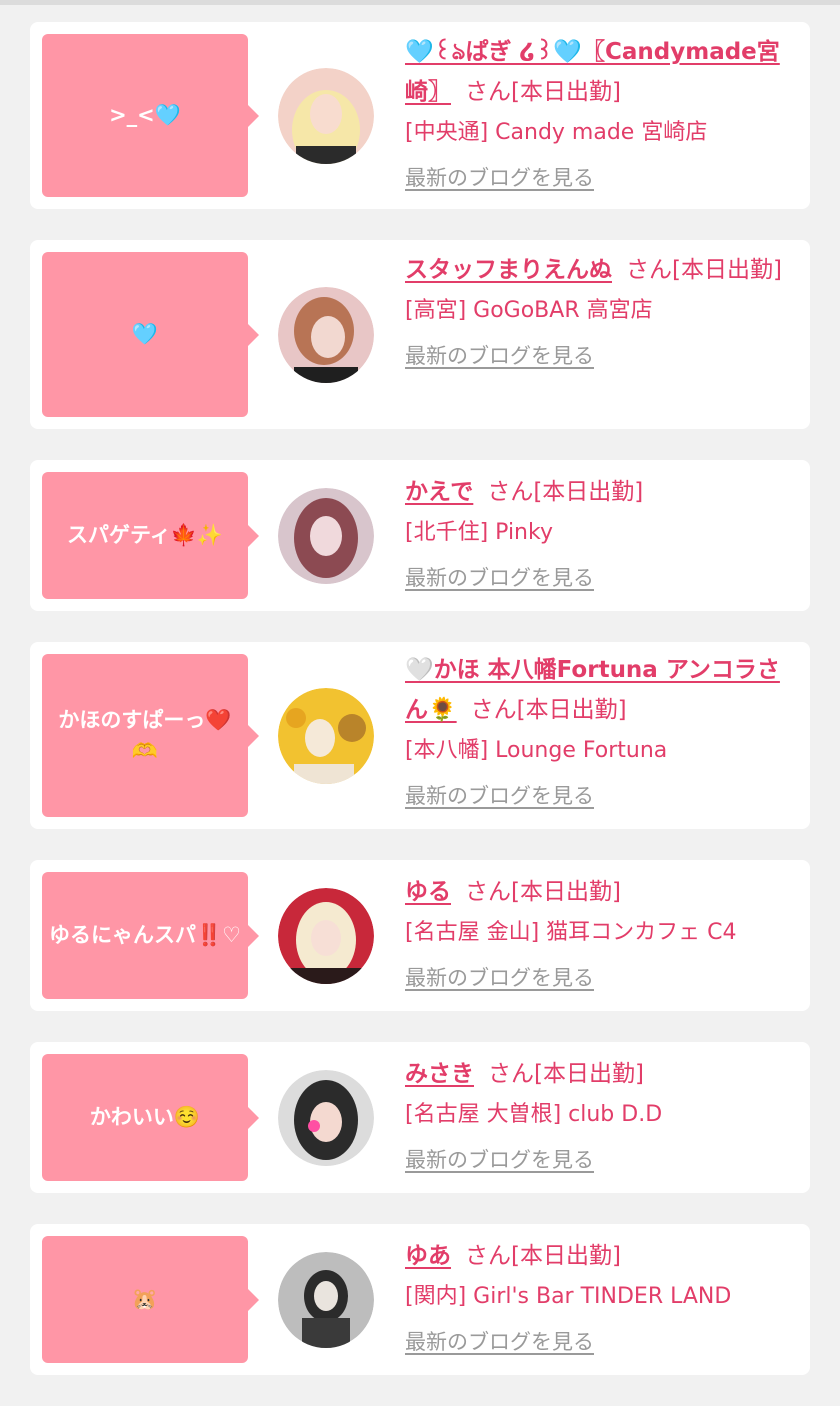  What do you see at coordinates (420, 2) in the screenshot?
I see `top-divider` at bounding box center [420, 2].